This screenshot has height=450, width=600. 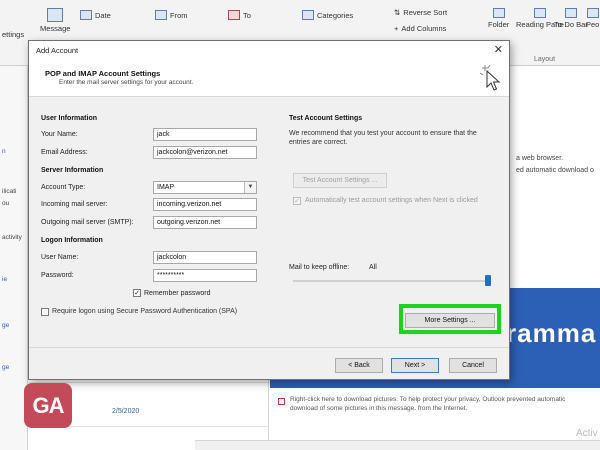 What do you see at coordinates (4, 151) in the screenshot?
I see `folder-item: n` at bounding box center [4, 151].